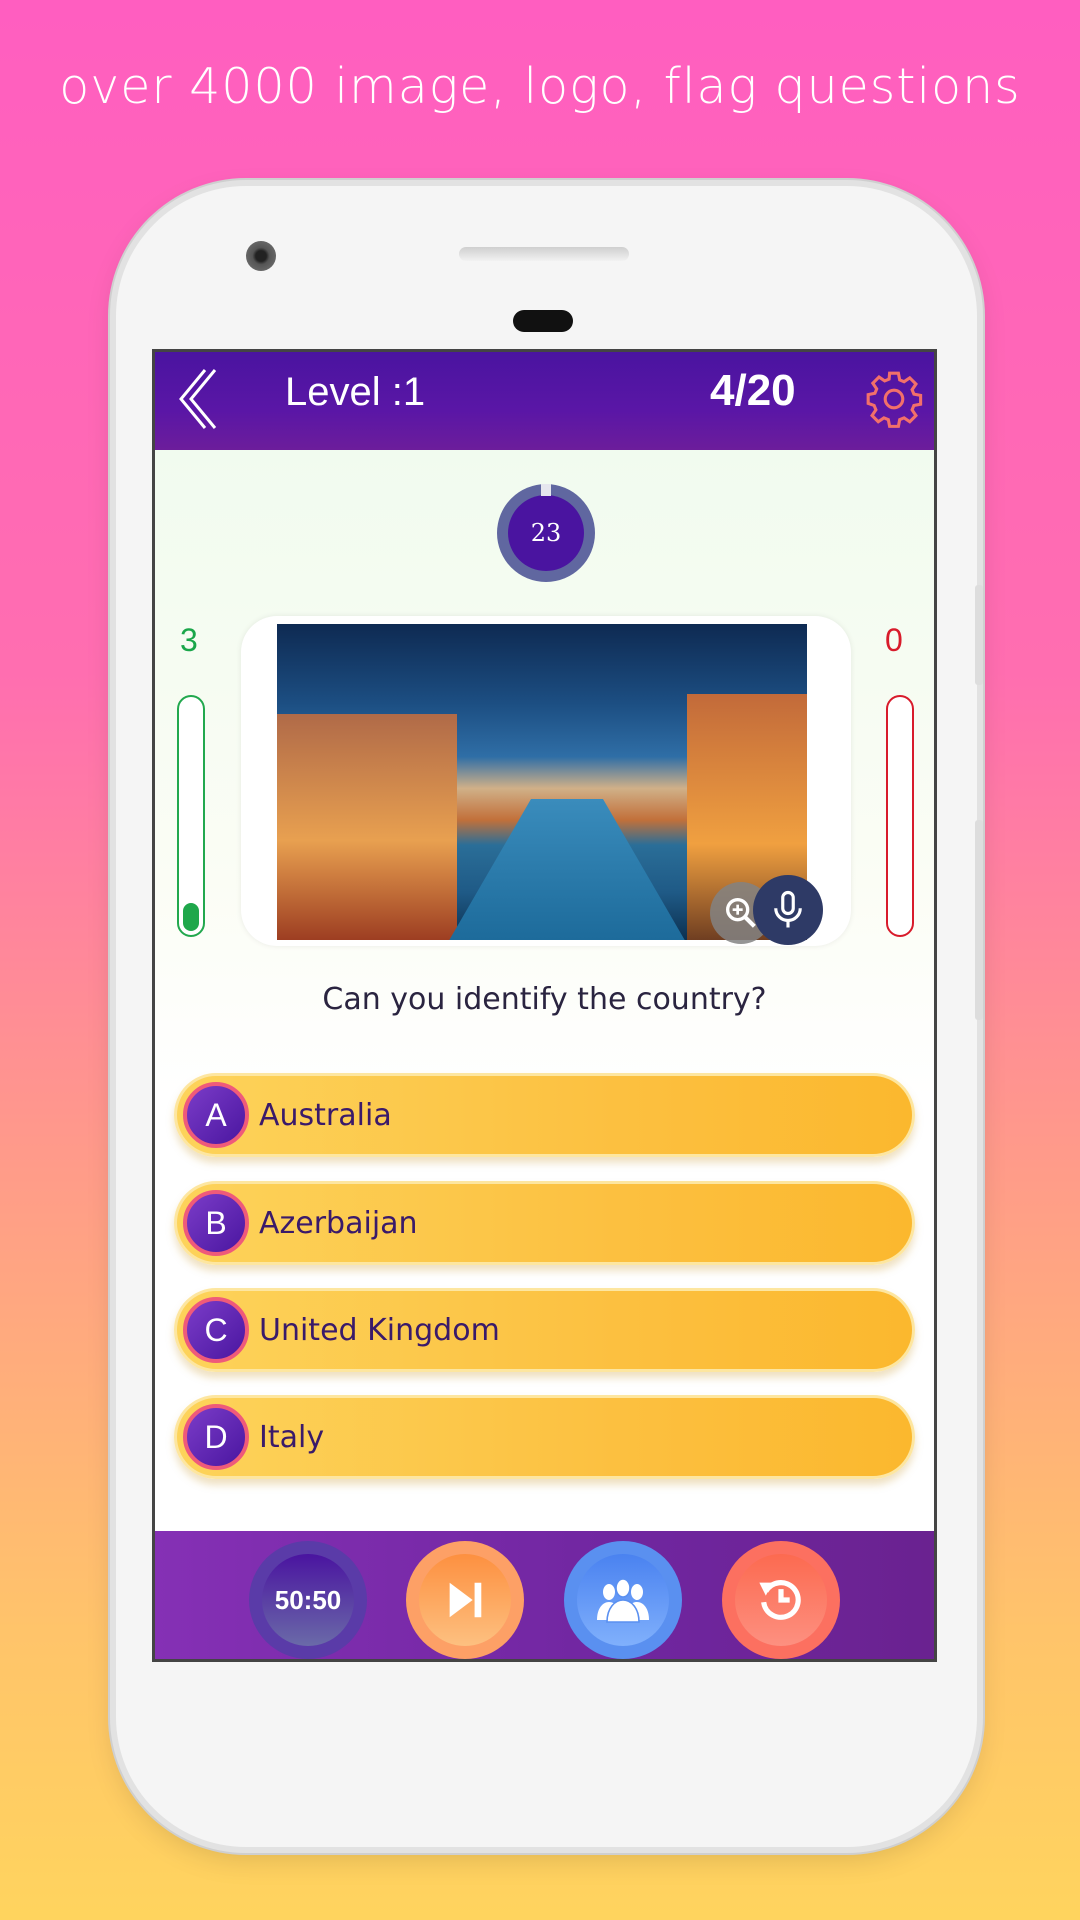 The height and width of the screenshot is (1920, 1080). I want to click on promo-tagline: over 4000 image, logo, flag questions, so click(540, 86).